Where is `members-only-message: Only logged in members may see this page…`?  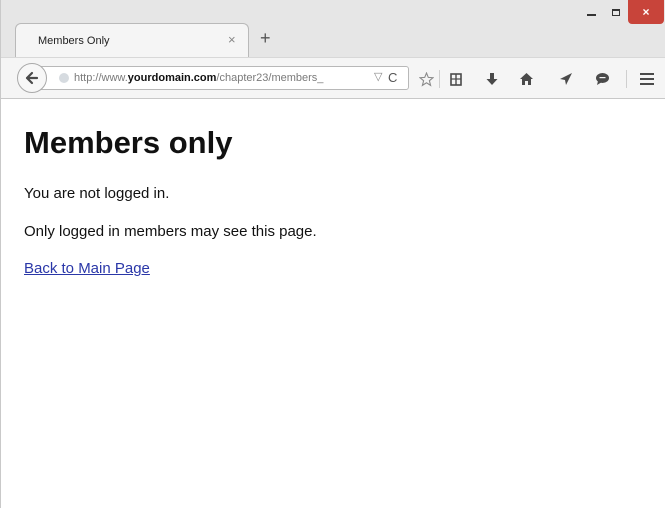
members-only-message: Only logged in members may see this page… is located at coordinates (170, 231).